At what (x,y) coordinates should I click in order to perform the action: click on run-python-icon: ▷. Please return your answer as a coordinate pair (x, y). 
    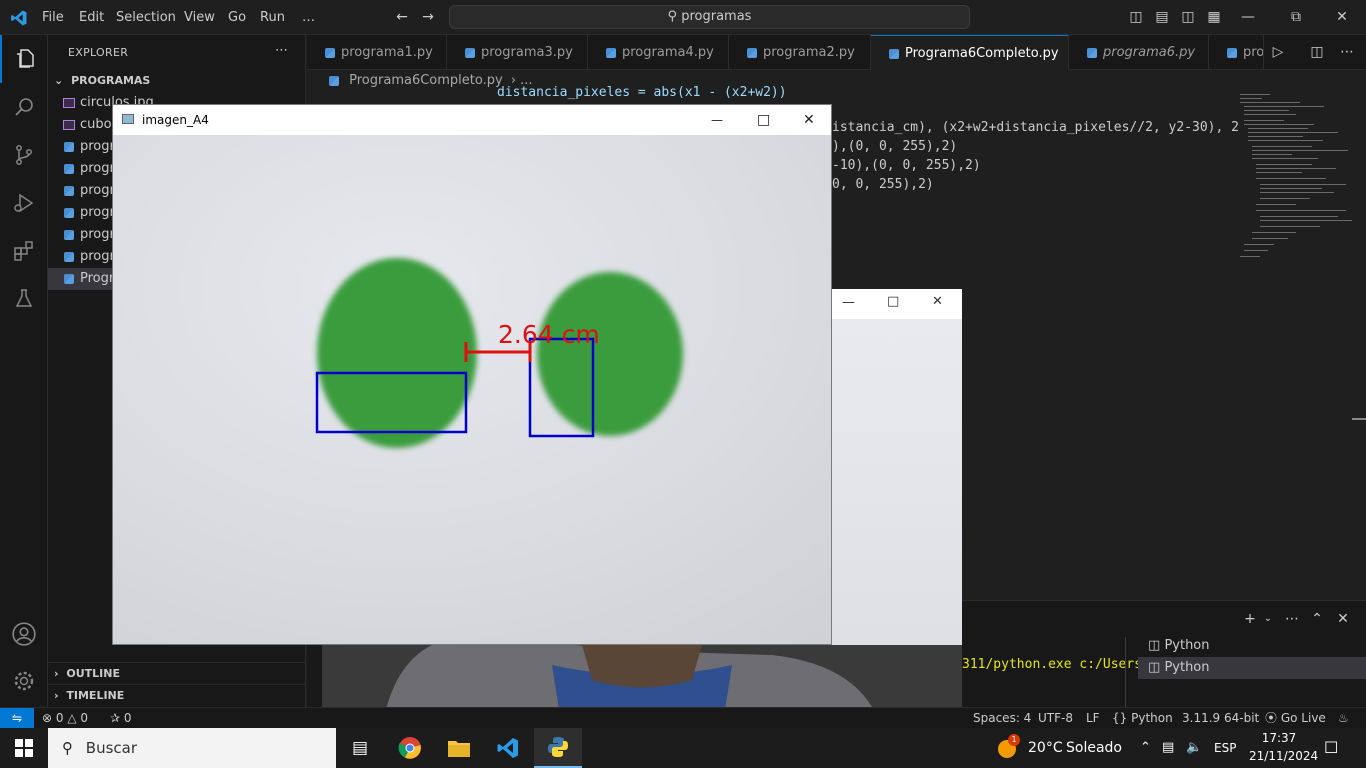
    Looking at the image, I should click on (1278, 52).